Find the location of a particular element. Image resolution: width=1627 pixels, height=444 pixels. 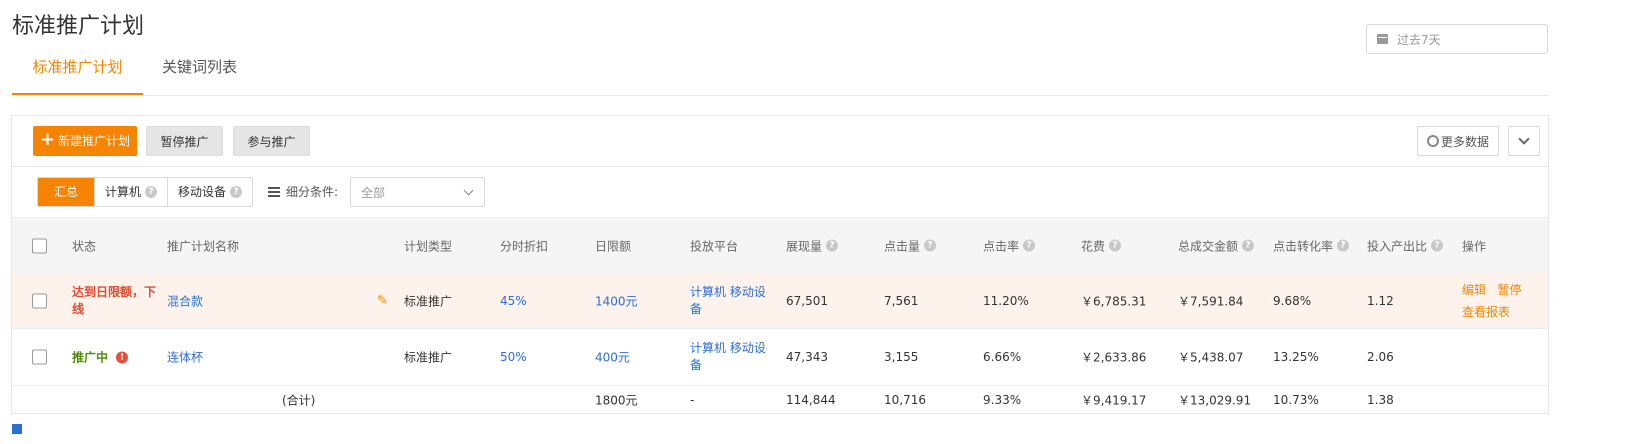

view-report-link: 查看报表 is located at coordinates (1486, 312).